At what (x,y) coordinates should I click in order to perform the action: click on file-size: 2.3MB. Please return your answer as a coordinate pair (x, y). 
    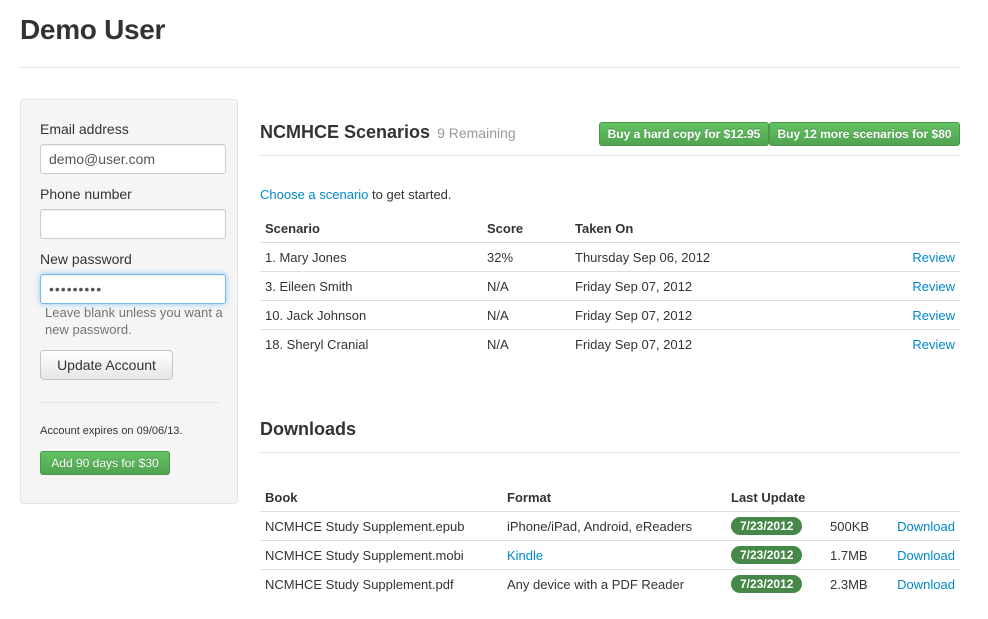
    Looking at the image, I should click on (858, 583).